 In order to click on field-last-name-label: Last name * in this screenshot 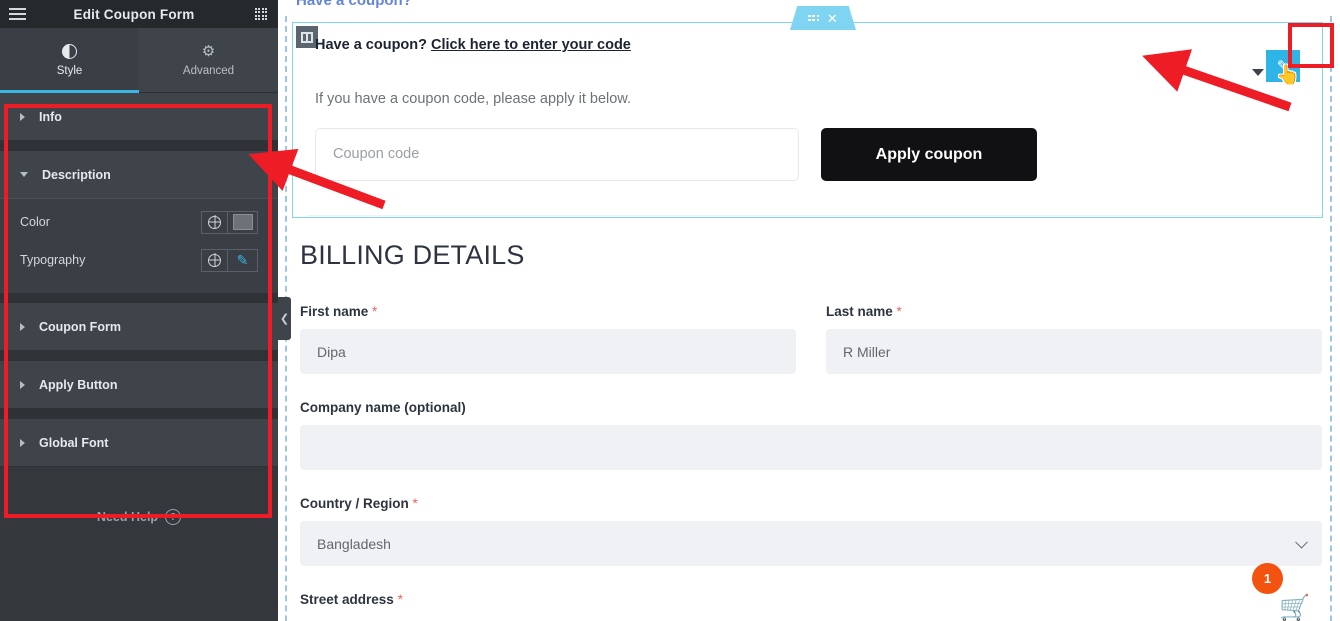, I will do `click(1074, 311)`.